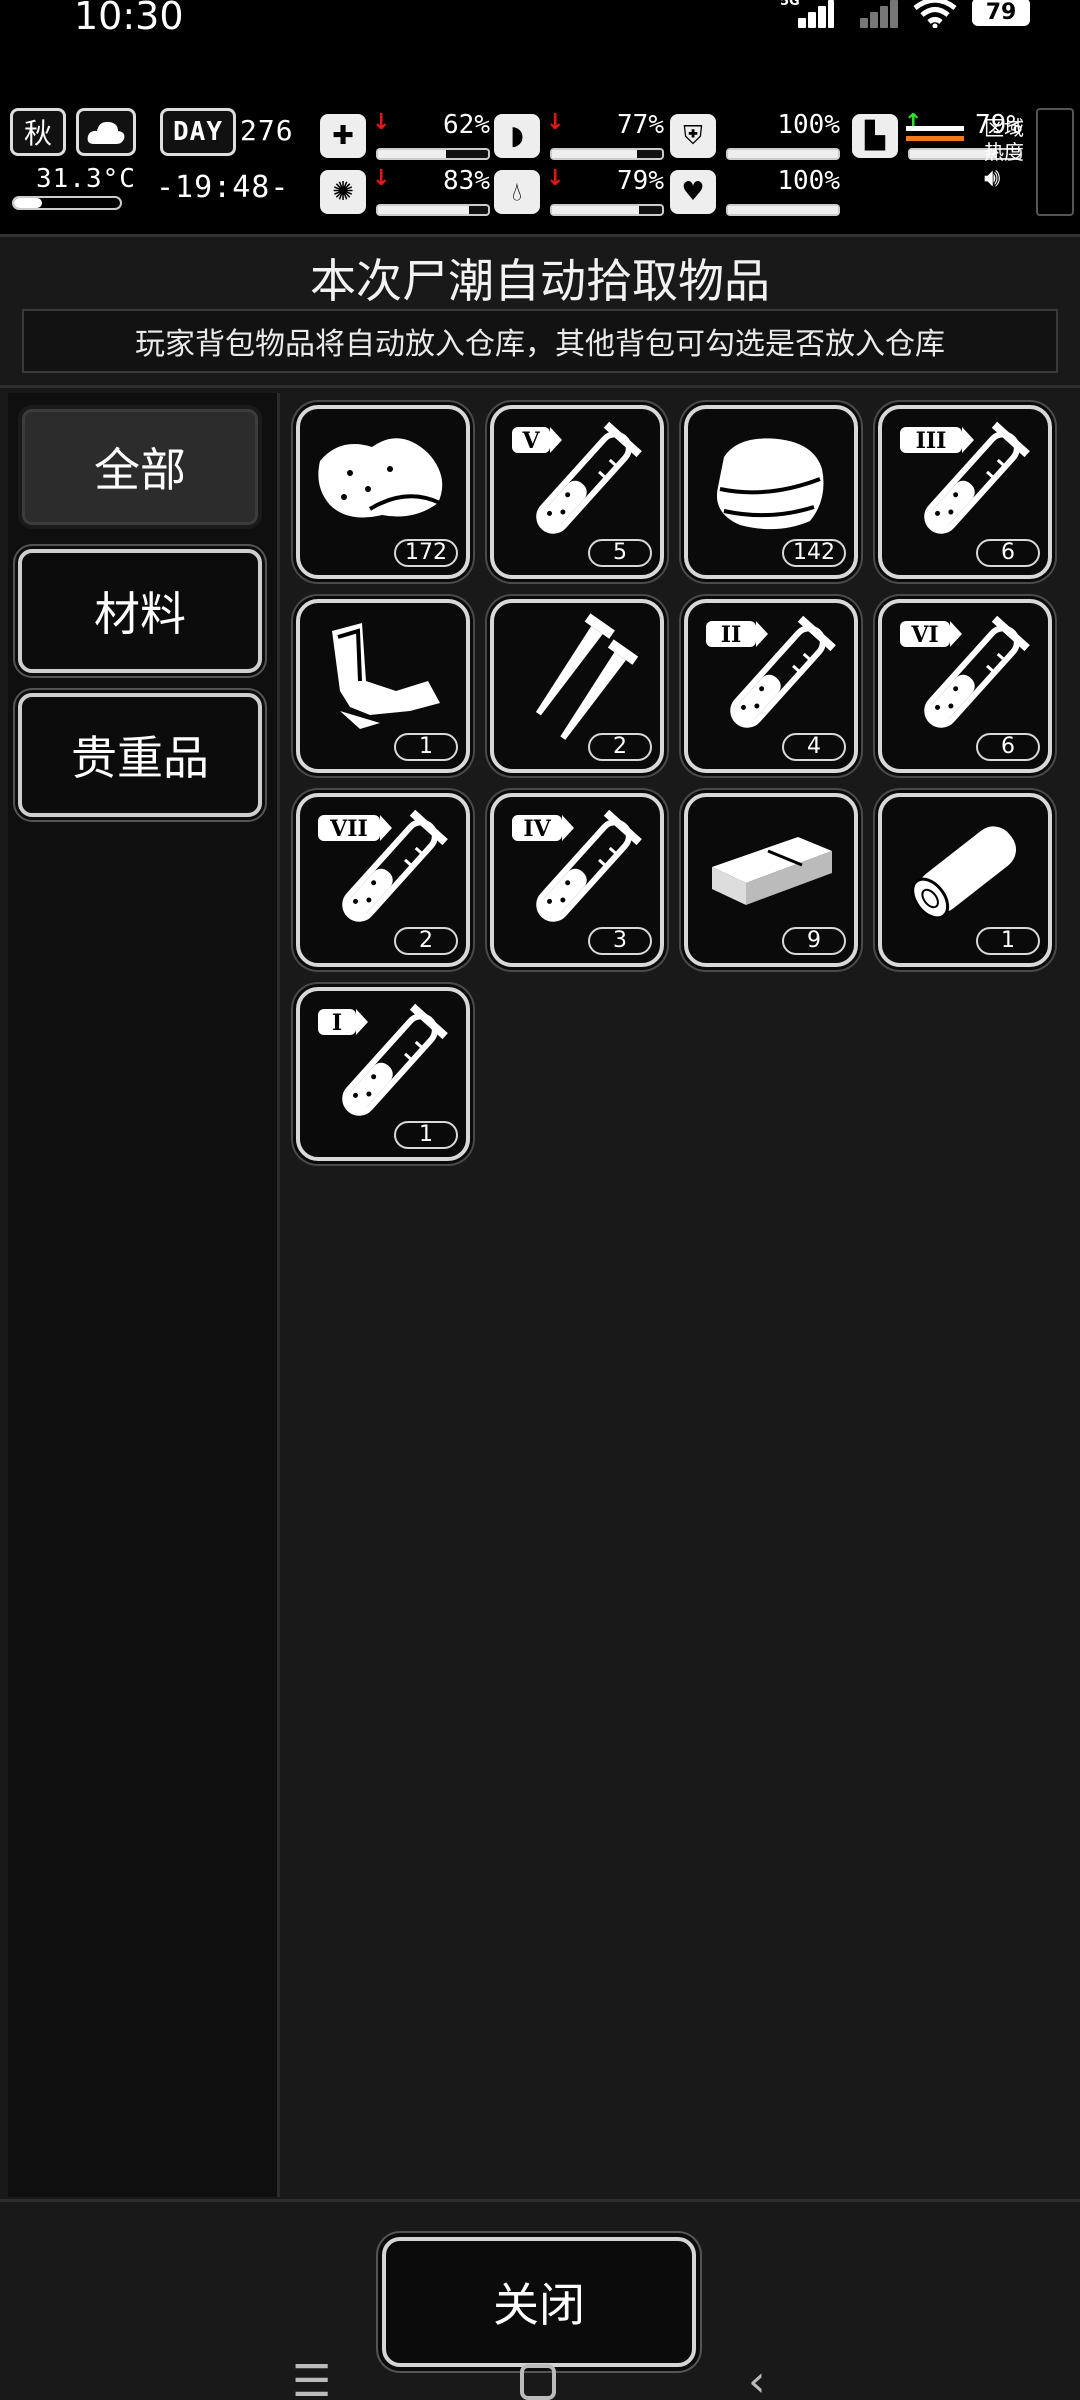 The width and height of the screenshot is (1080, 2400). I want to click on medkit-icon: ✚, so click(343, 136).